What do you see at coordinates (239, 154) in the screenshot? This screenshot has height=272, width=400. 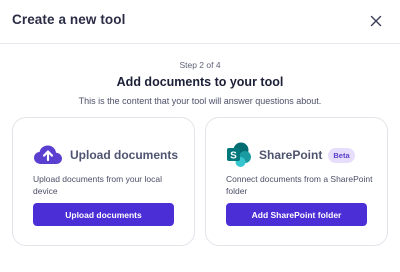 I see `sharepoint-logo-icon: S` at bounding box center [239, 154].